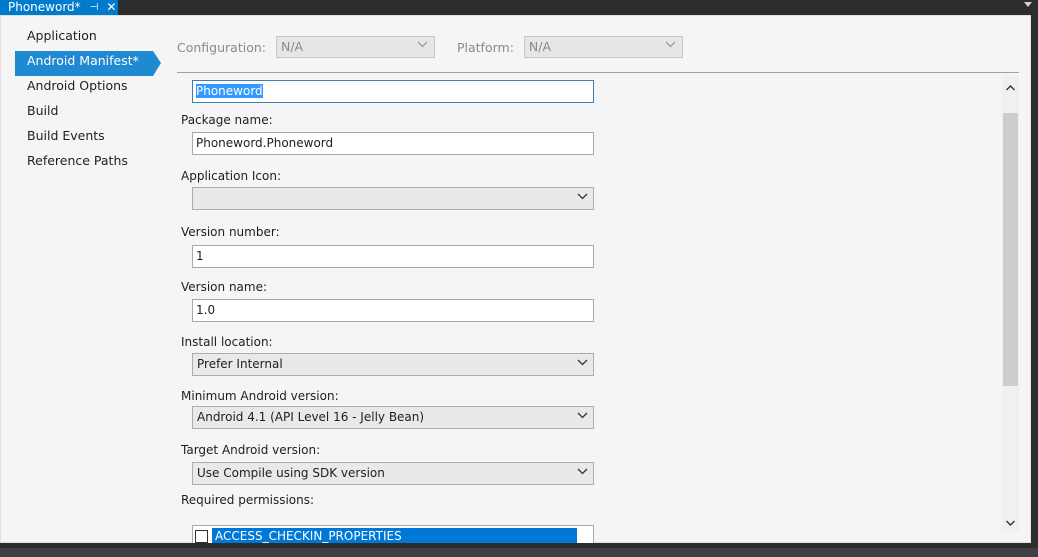 The height and width of the screenshot is (557, 1038). Describe the element at coordinates (227, 342) in the screenshot. I see `install-location-label: Install location:` at that location.